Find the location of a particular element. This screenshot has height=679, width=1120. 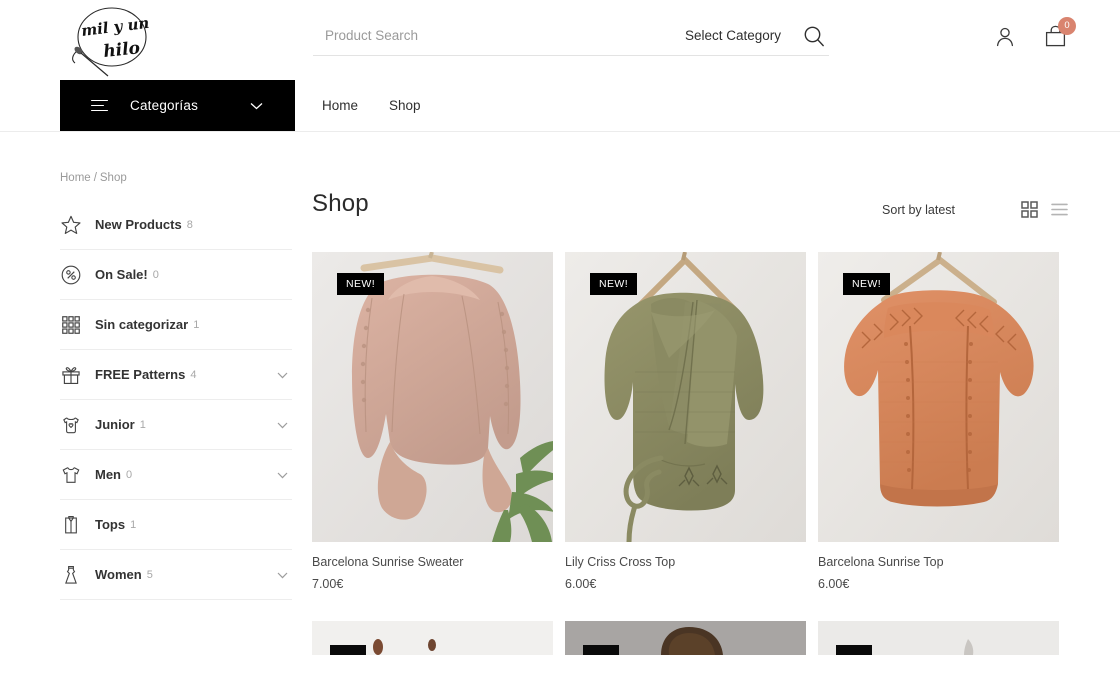

breadcrumb-home: Home is located at coordinates (75, 178).